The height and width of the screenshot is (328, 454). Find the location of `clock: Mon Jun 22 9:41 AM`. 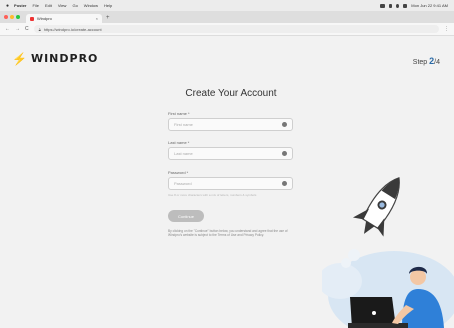

clock: Mon Jun 22 9:41 AM is located at coordinates (429, 5).